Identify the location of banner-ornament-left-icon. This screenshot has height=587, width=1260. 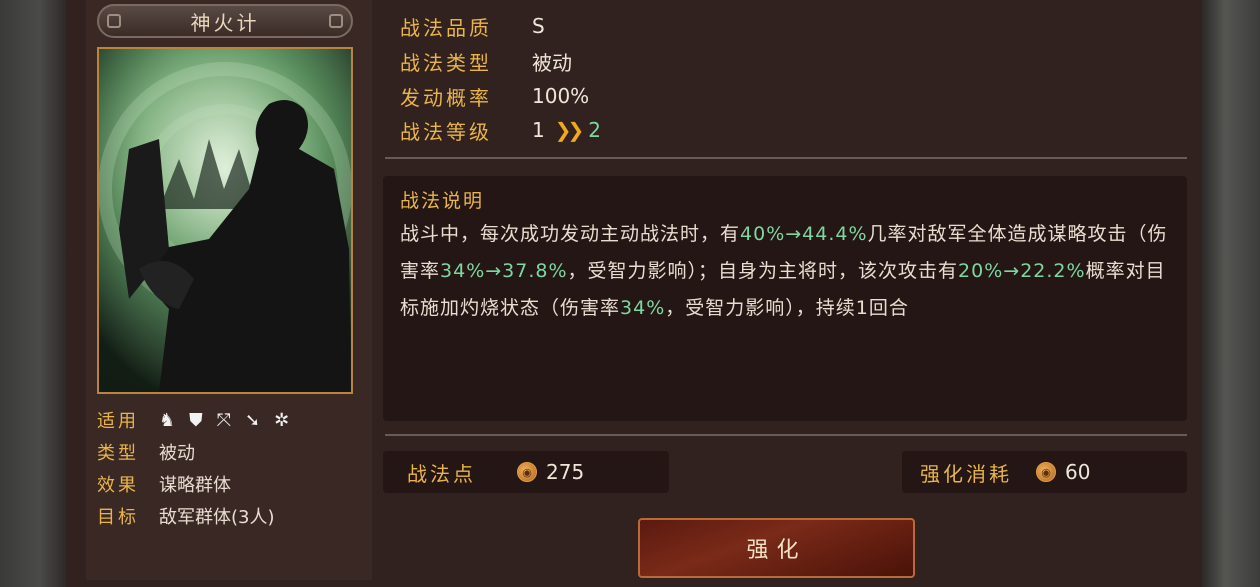
(114, 21).